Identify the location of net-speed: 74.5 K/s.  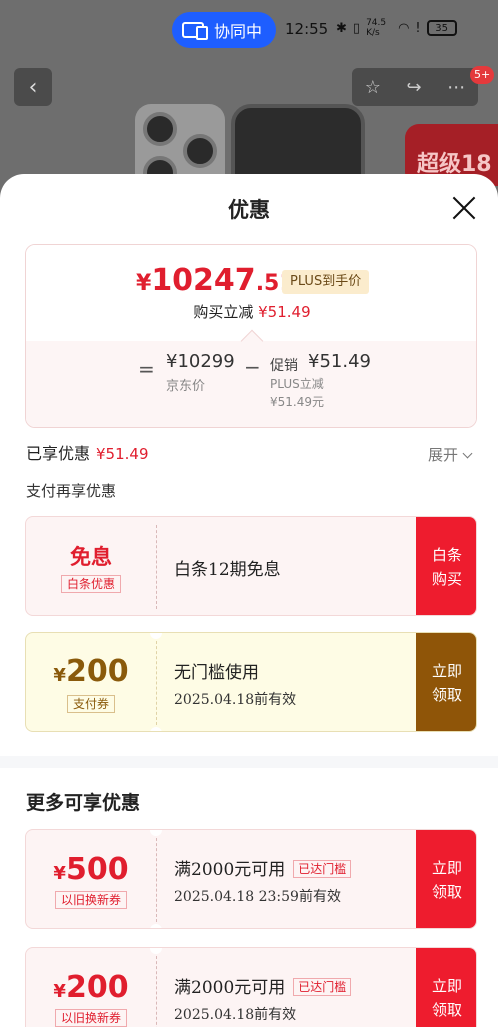
(376, 28).